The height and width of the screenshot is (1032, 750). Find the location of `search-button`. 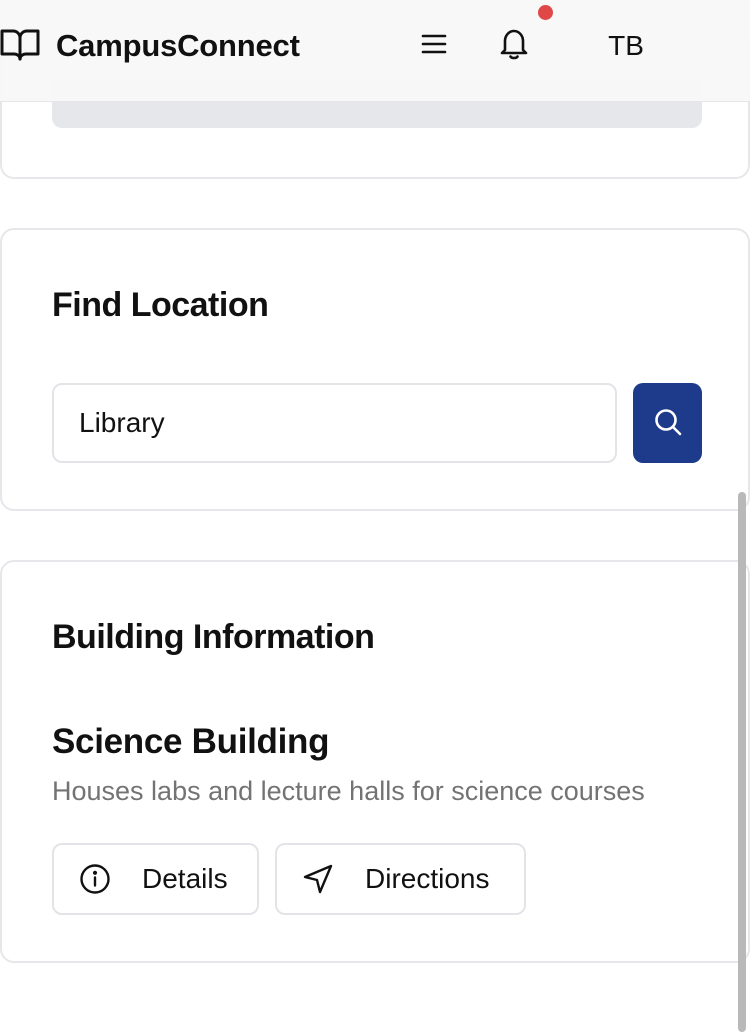

search-button is located at coordinates (667, 423).